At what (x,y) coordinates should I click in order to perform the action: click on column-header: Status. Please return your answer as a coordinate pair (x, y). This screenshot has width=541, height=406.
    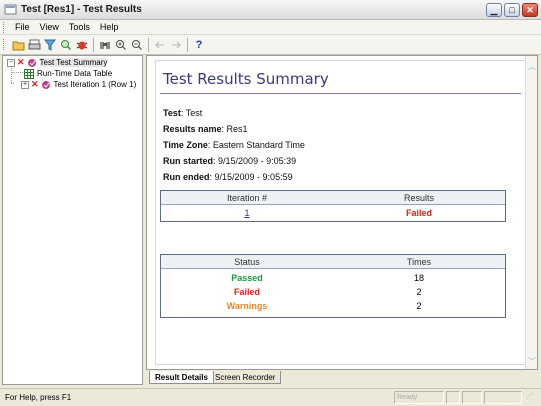
    Looking at the image, I should click on (247, 261).